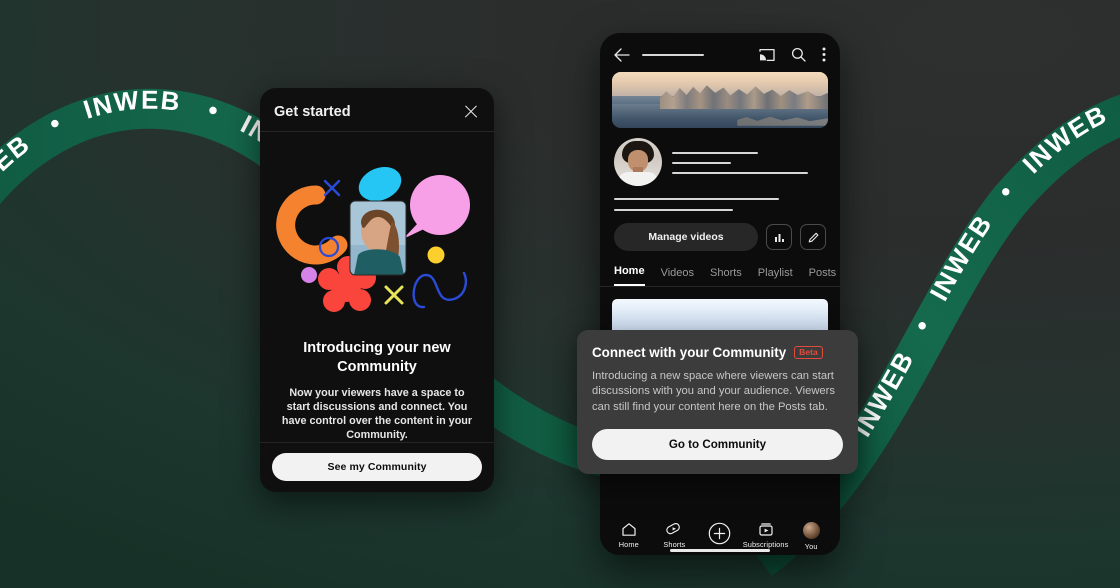 This screenshot has height=588, width=1120. Describe the element at coordinates (377, 357) in the screenshot. I see `sheet-heading: Introducing your new Community` at that location.